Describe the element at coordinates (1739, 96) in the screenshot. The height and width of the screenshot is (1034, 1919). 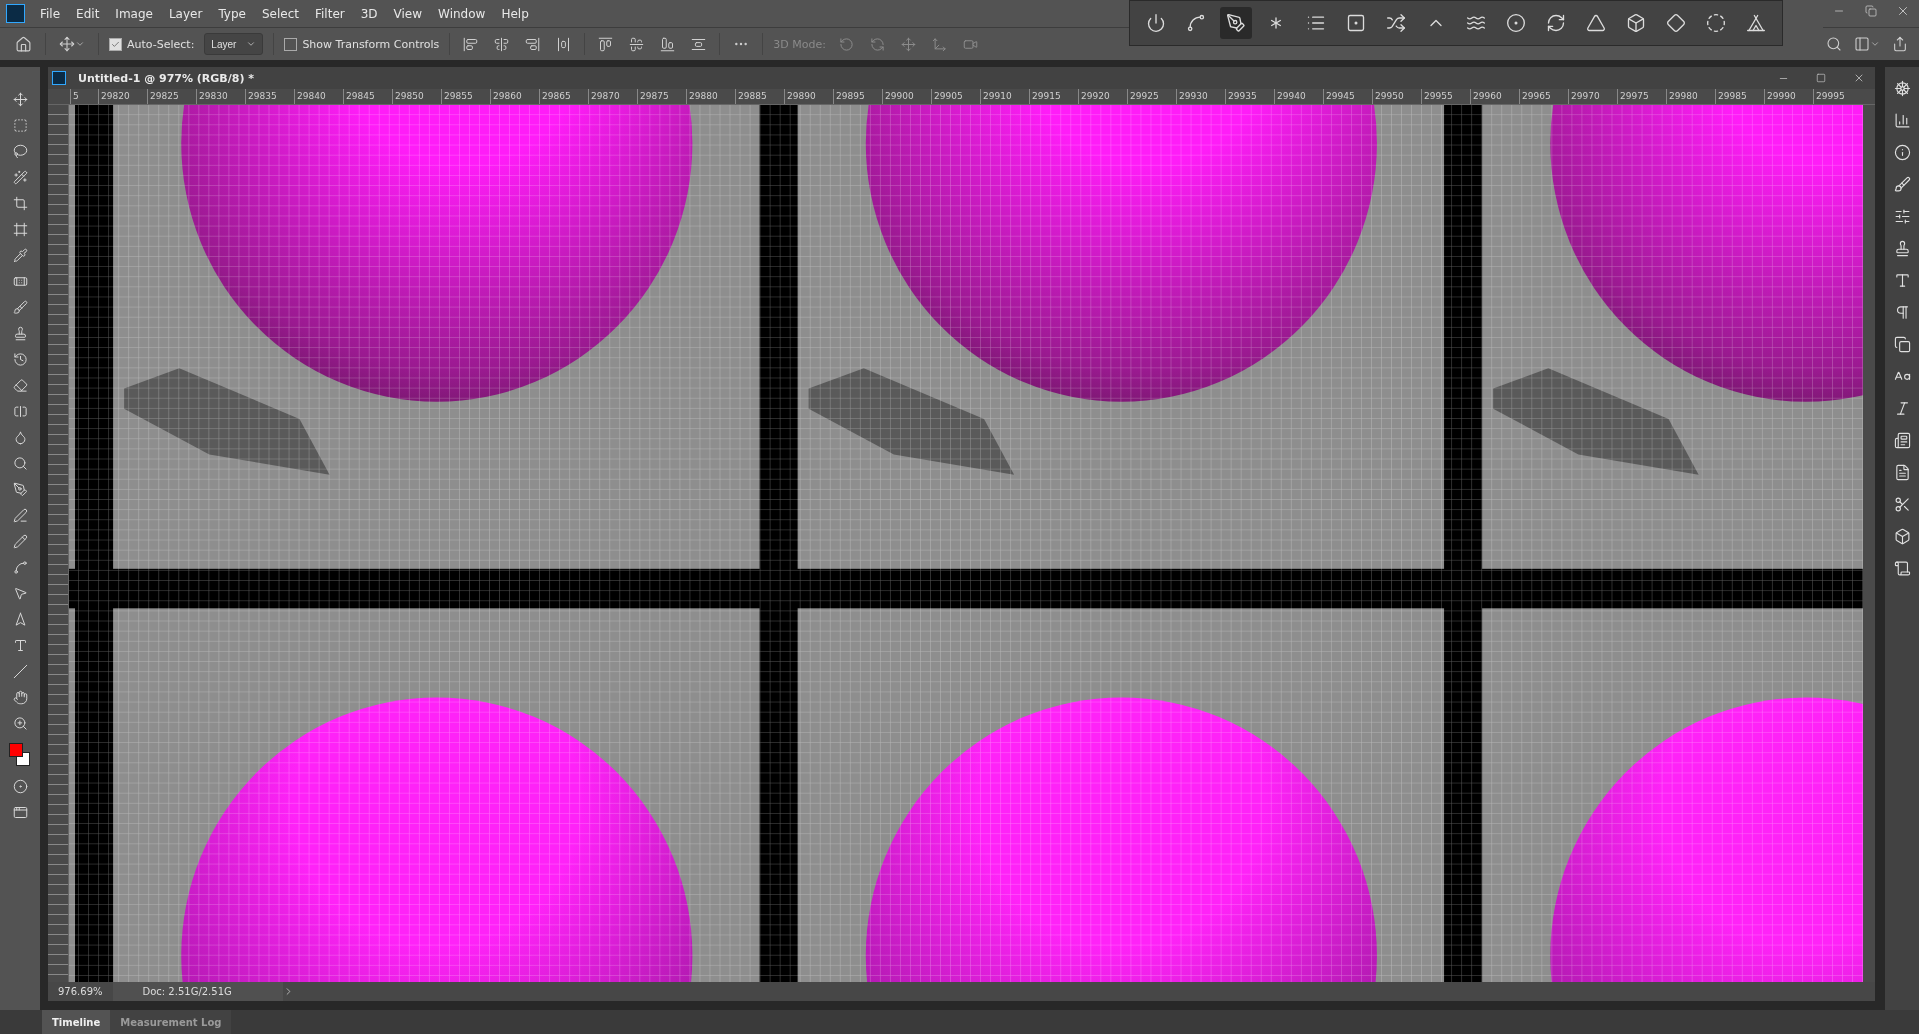
I see `ruler-label: 29985` at that location.